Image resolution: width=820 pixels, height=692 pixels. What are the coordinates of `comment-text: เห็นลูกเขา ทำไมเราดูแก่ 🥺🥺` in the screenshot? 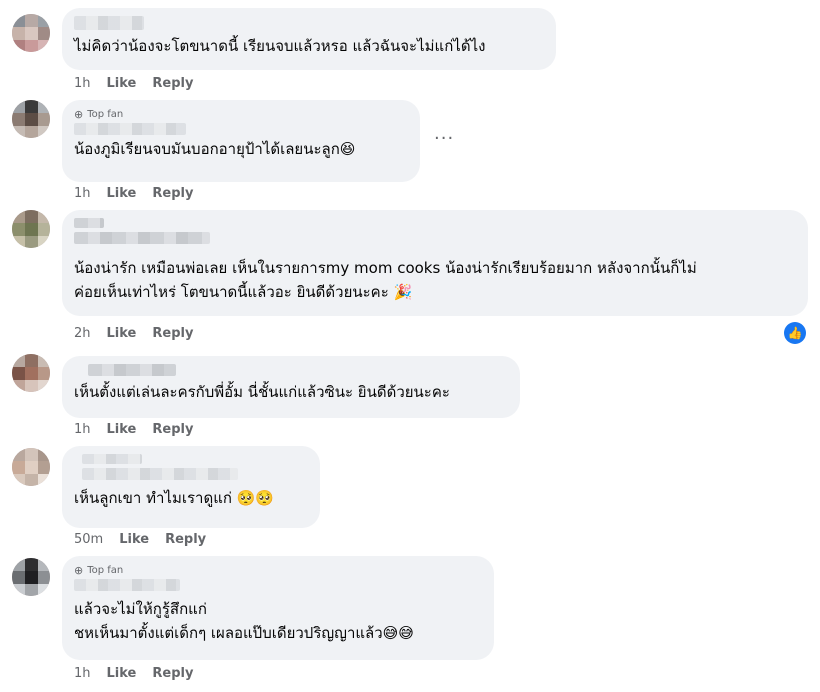 It's located at (191, 498).